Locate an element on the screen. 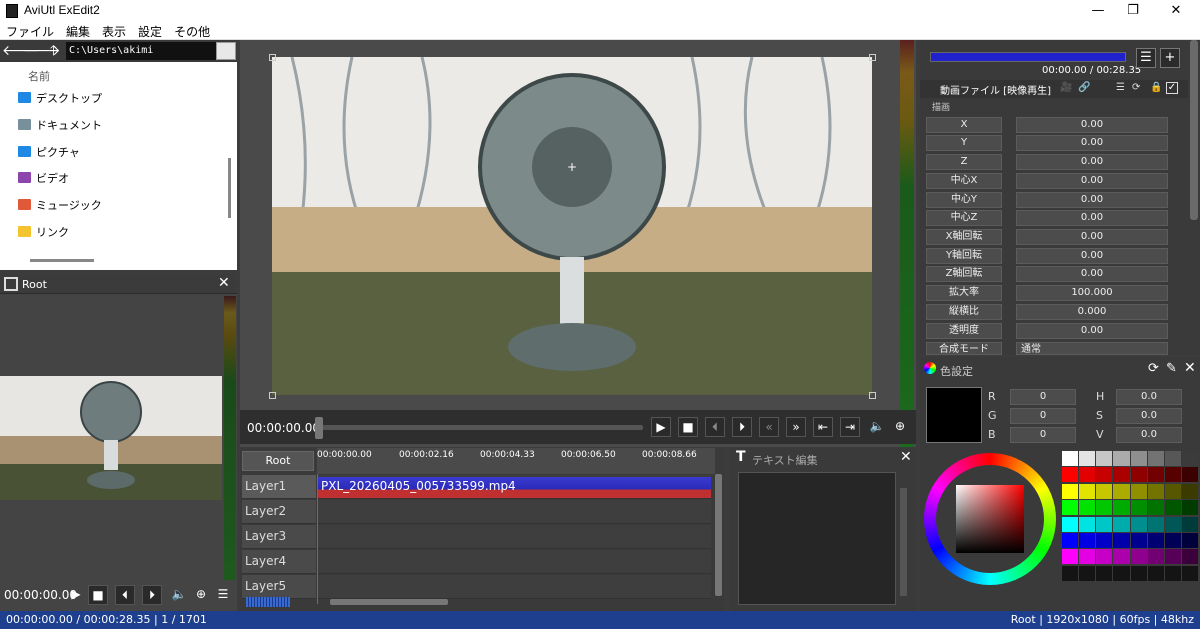 The image size is (1200, 629). link-icon: 🔗 is located at coordinates (1084, 87).